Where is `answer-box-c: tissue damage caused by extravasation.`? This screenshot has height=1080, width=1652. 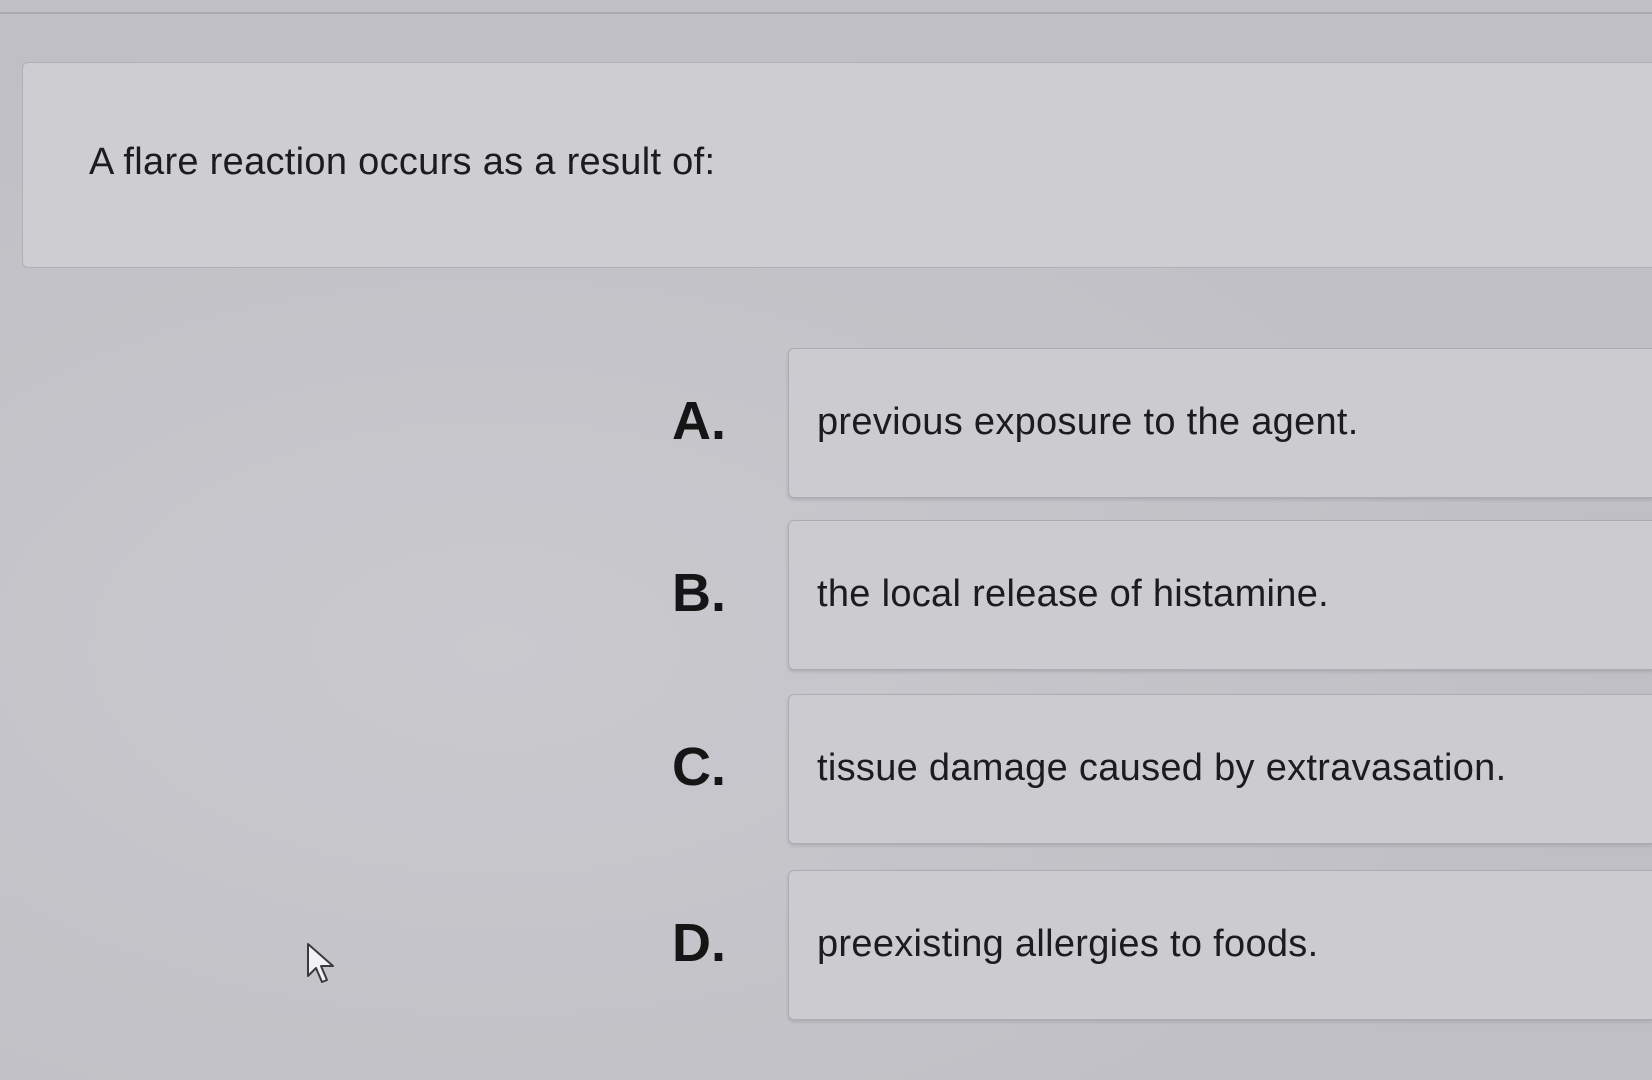
answer-box-c: tissue damage caused by extravasation. is located at coordinates (1220, 769).